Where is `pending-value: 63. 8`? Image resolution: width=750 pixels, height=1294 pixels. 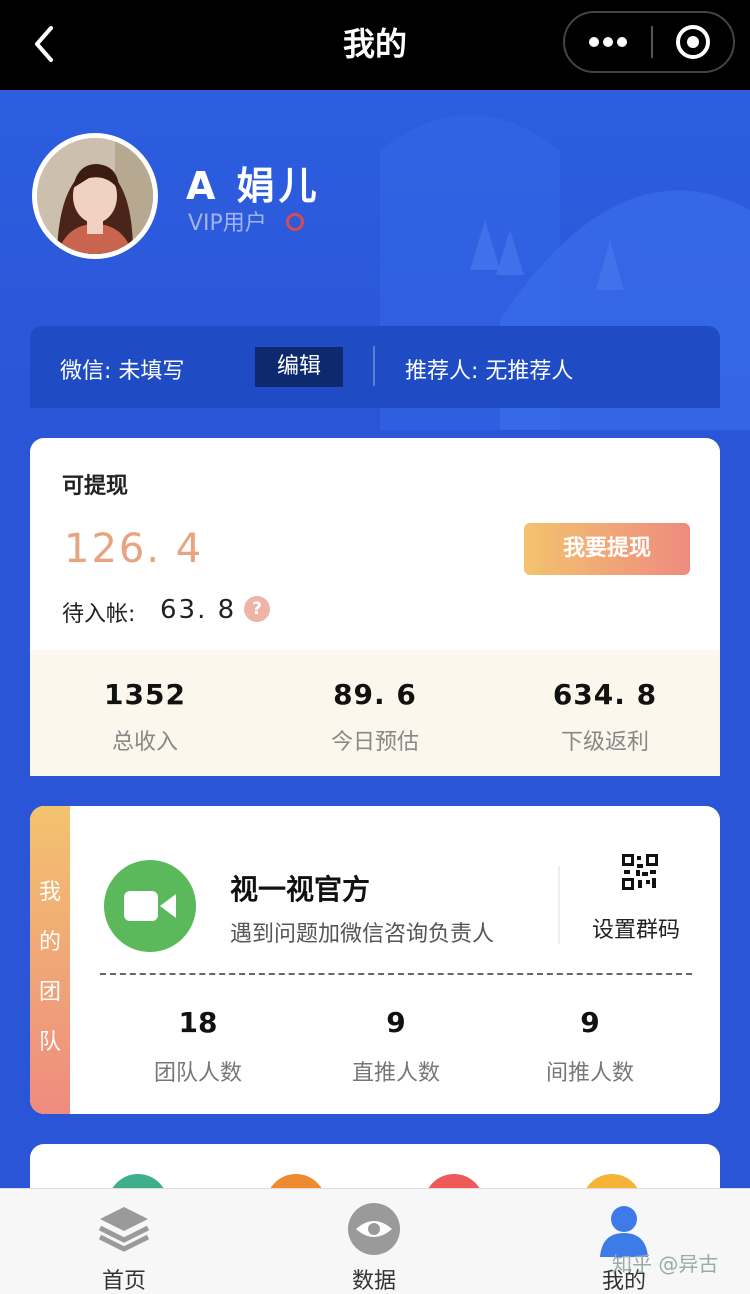
pending-value: 63. 8 is located at coordinates (198, 610).